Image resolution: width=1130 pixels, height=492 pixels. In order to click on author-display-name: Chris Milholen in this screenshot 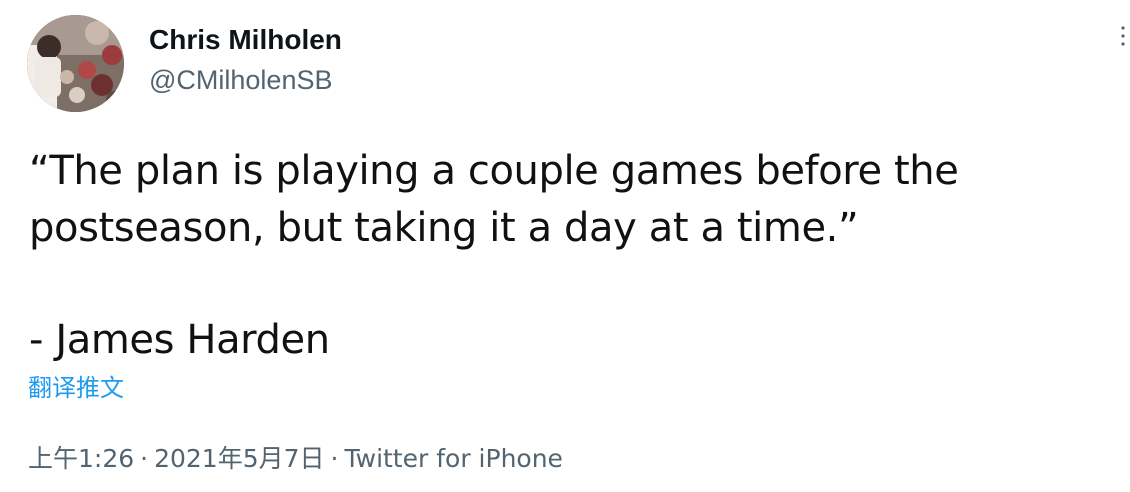, I will do `click(245, 40)`.